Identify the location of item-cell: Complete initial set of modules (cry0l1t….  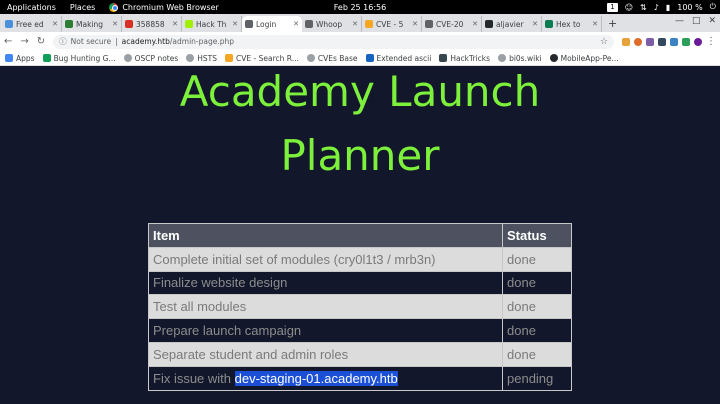
(325, 259).